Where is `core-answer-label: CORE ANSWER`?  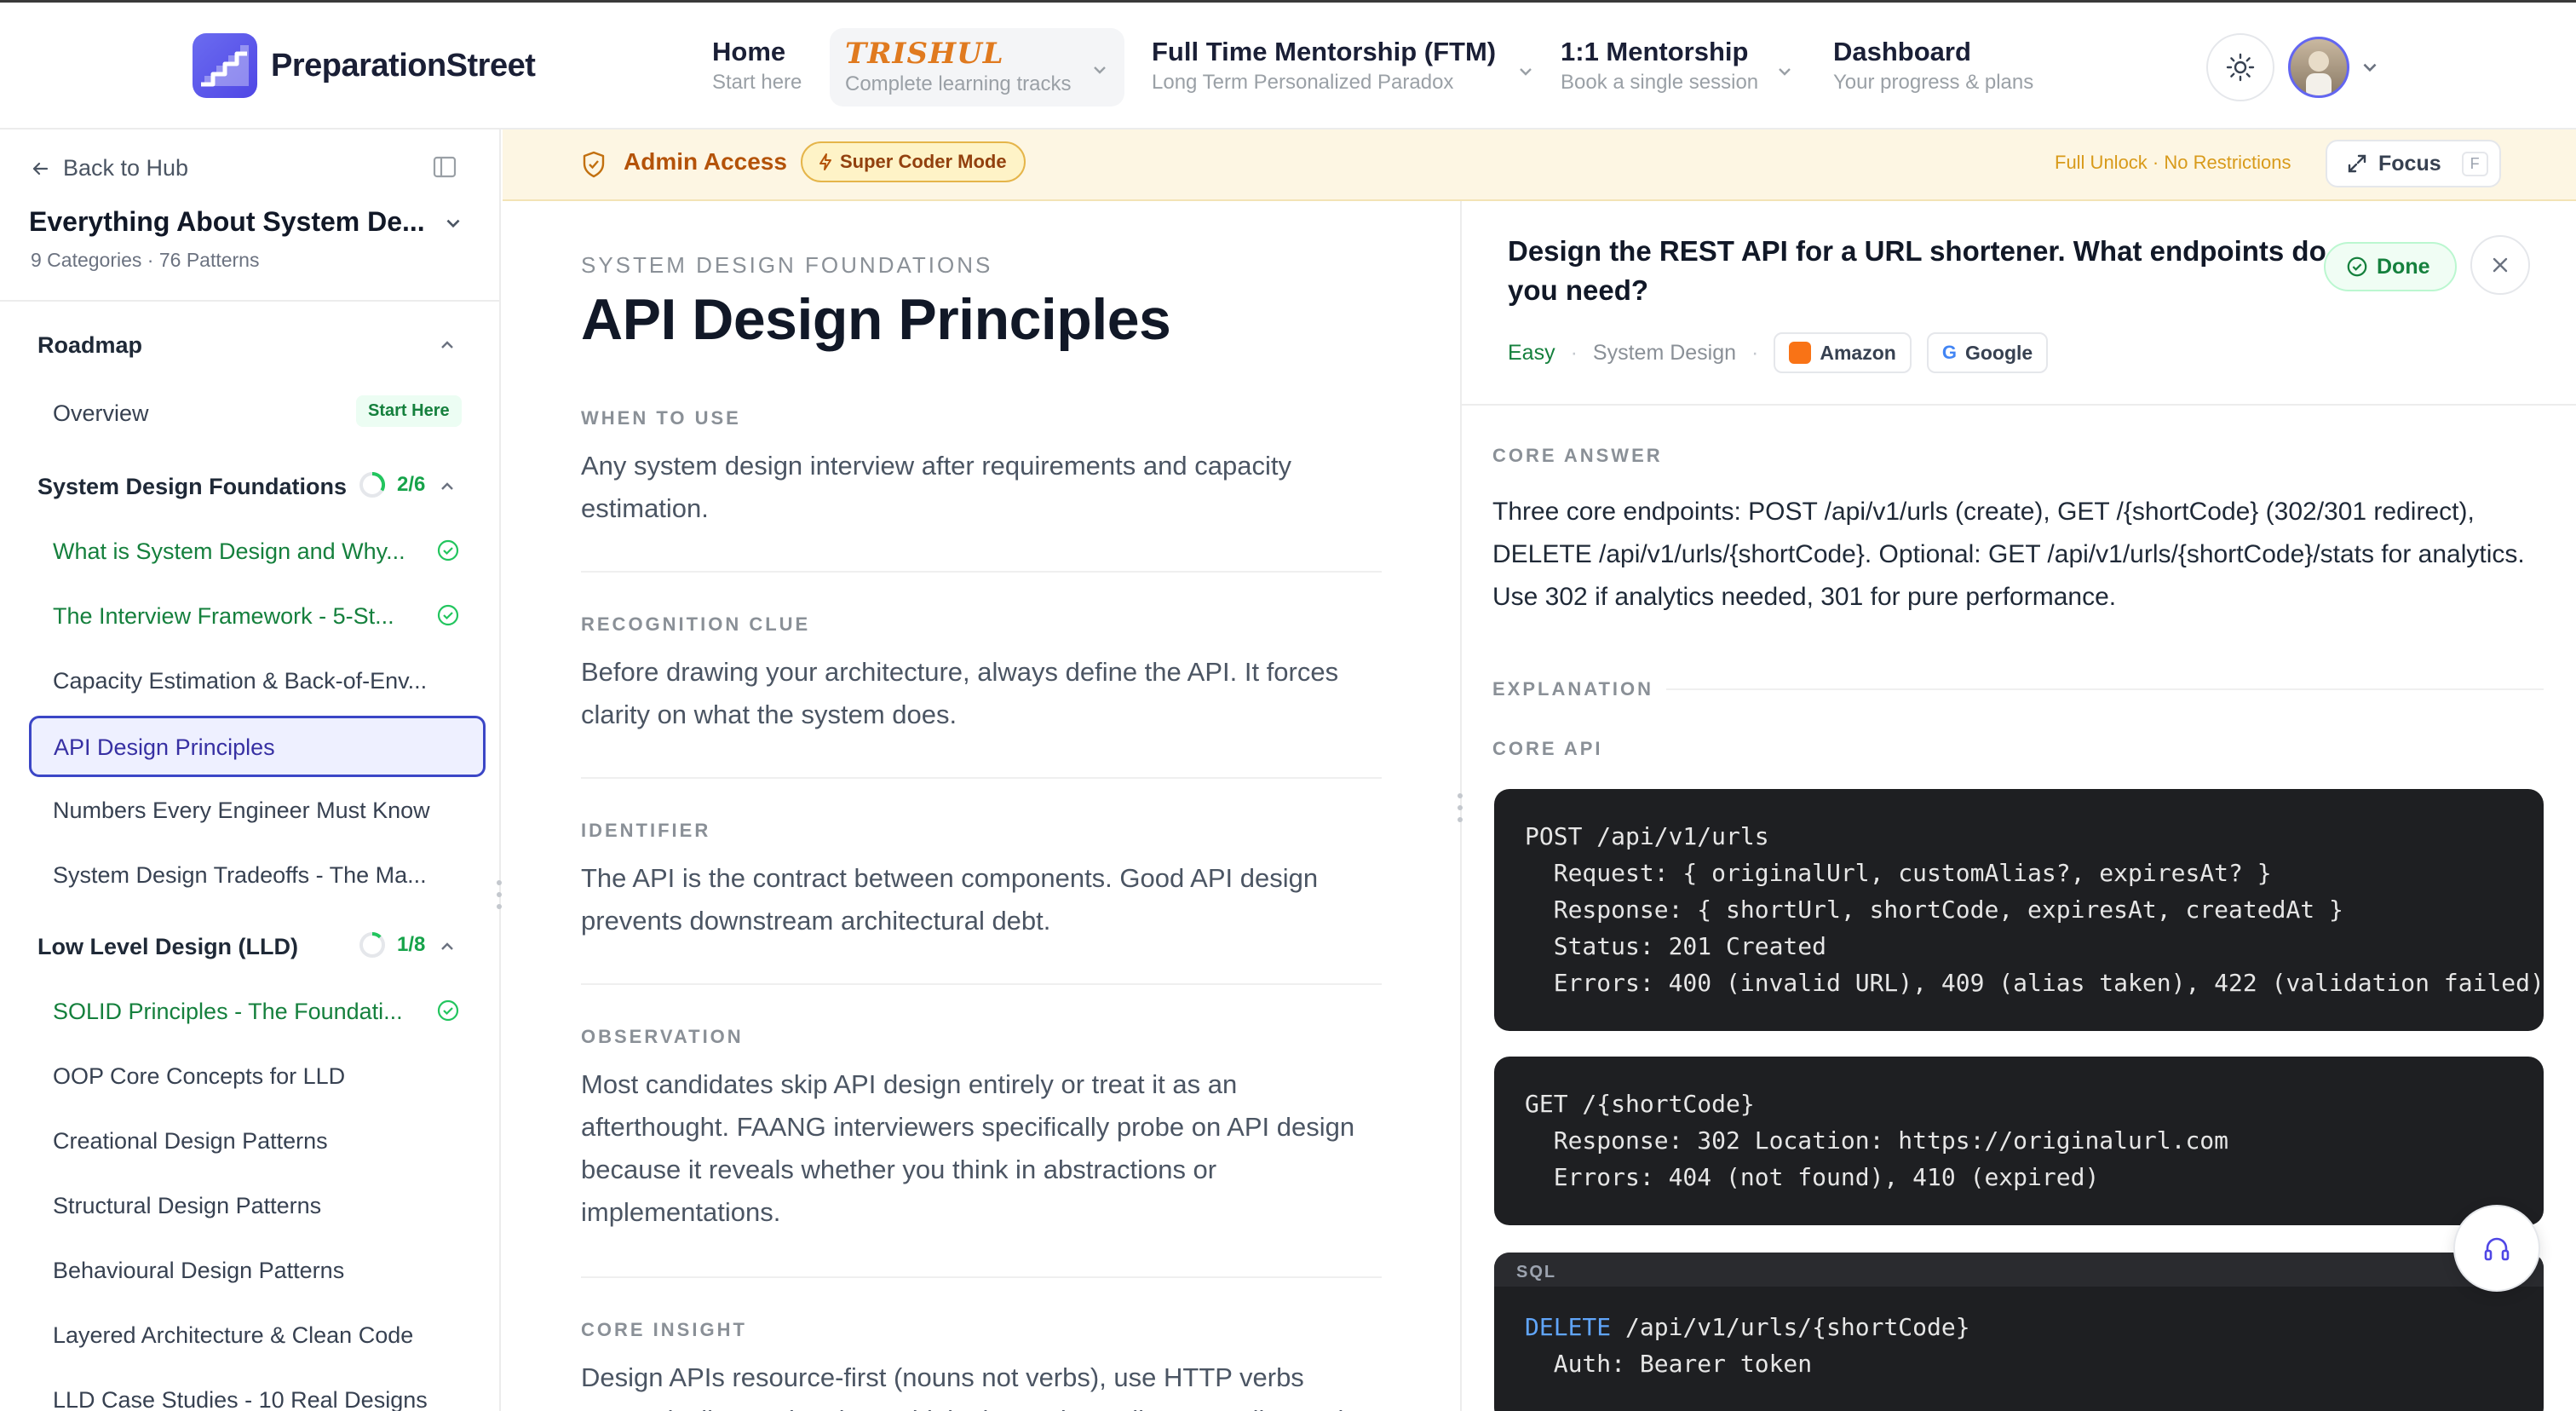 core-answer-label: CORE ANSWER is located at coordinates (1578, 455).